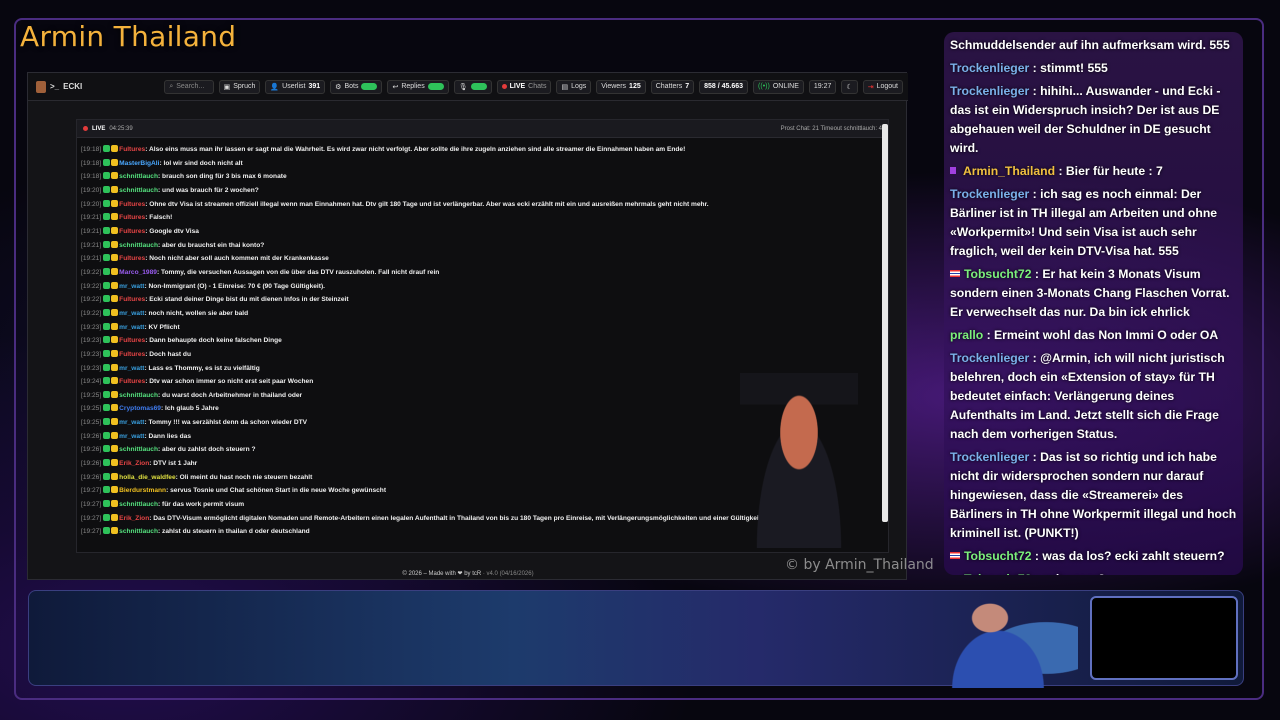 Image resolution: width=1280 pixels, height=720 pixels. Describe the element at coordinates (140, 408) in the screenshot. I see `message-user: Cryptomas69` at that location.